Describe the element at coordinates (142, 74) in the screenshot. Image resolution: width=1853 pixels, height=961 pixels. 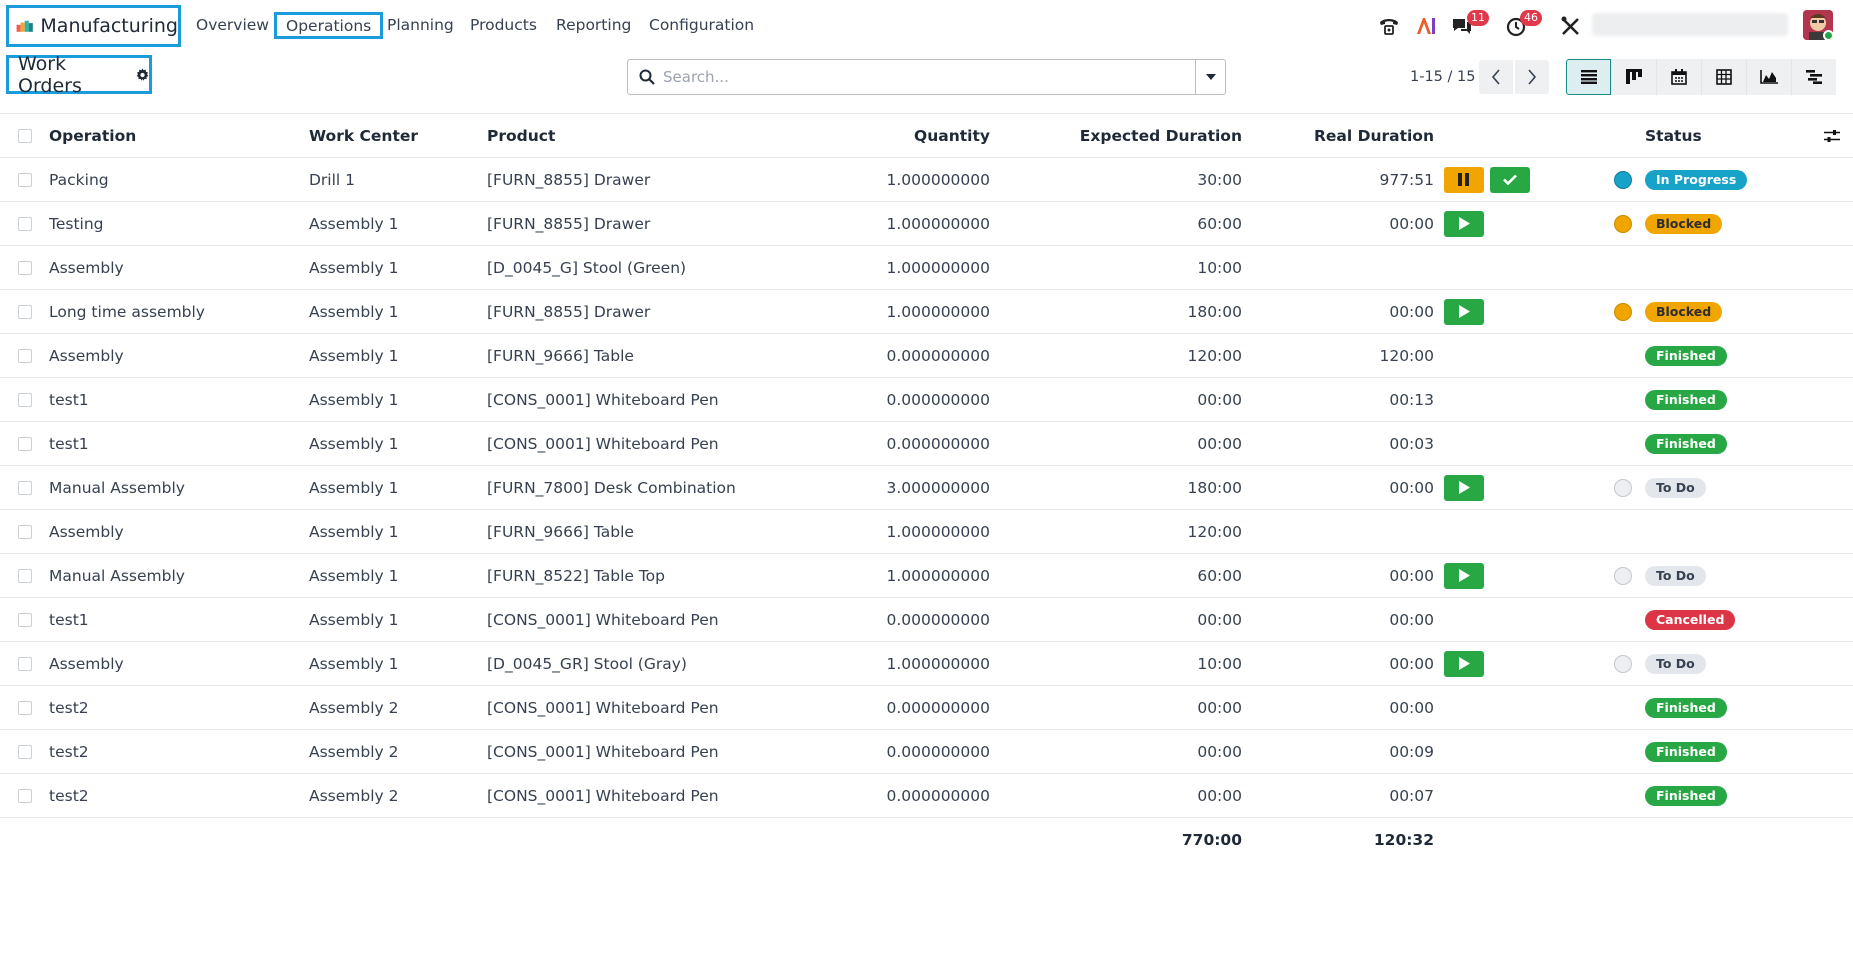
I see `gear-icon` at that location.